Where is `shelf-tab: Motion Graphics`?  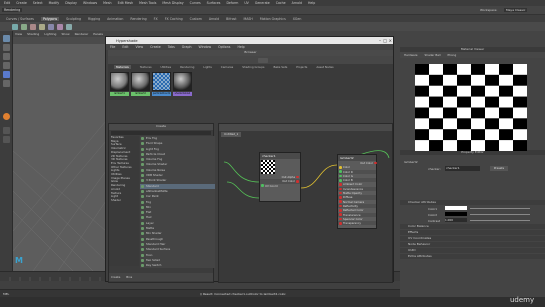
shelf-tab: Motion Graphics is located at coordinates (273, 19).